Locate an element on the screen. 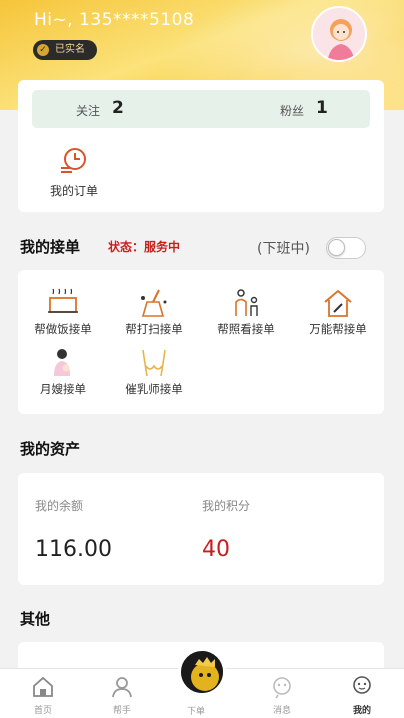 The width and height of the screenshot is (404, 718). order-clock-icon is located at coordinates (73, 161).